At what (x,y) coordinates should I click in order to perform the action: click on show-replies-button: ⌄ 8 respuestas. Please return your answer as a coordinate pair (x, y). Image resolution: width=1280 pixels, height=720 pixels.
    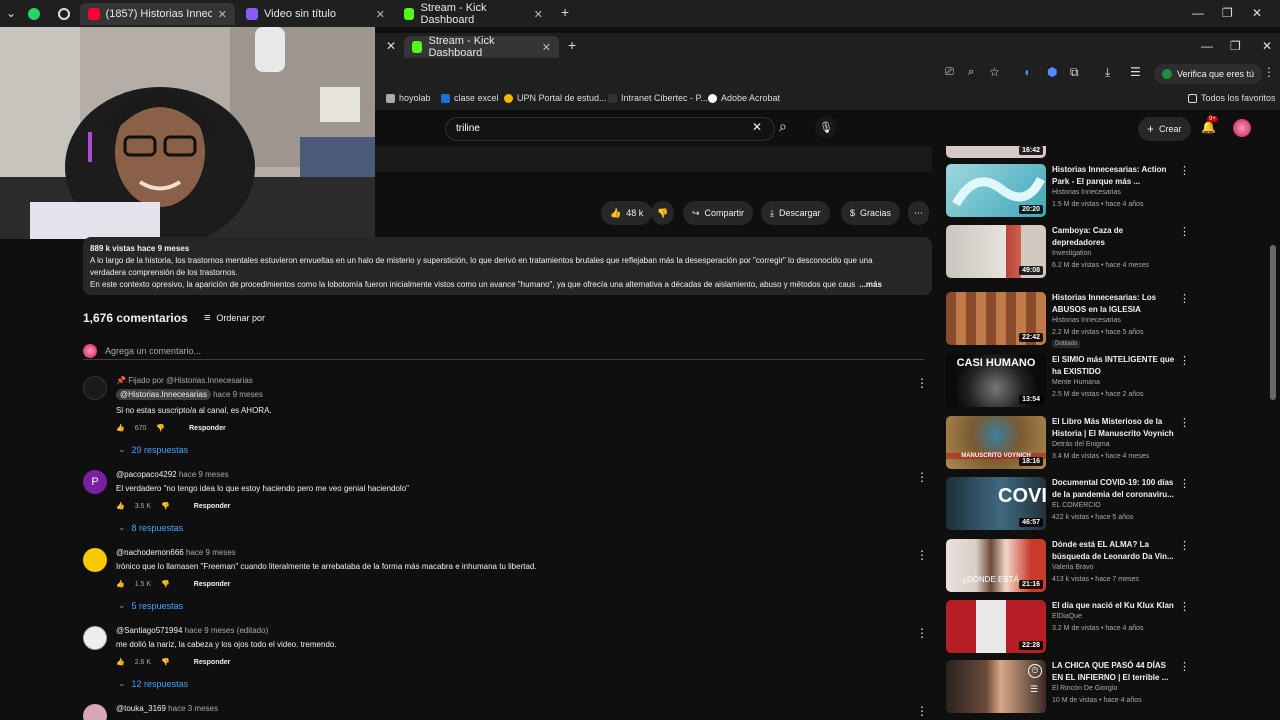
    Looking at the image, I should click on (150, 527).